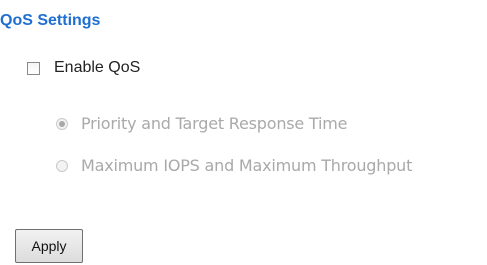  Describe the element at coordinates (62, 123) in the screenshot. I see `radio-priority-target-response` at that location.